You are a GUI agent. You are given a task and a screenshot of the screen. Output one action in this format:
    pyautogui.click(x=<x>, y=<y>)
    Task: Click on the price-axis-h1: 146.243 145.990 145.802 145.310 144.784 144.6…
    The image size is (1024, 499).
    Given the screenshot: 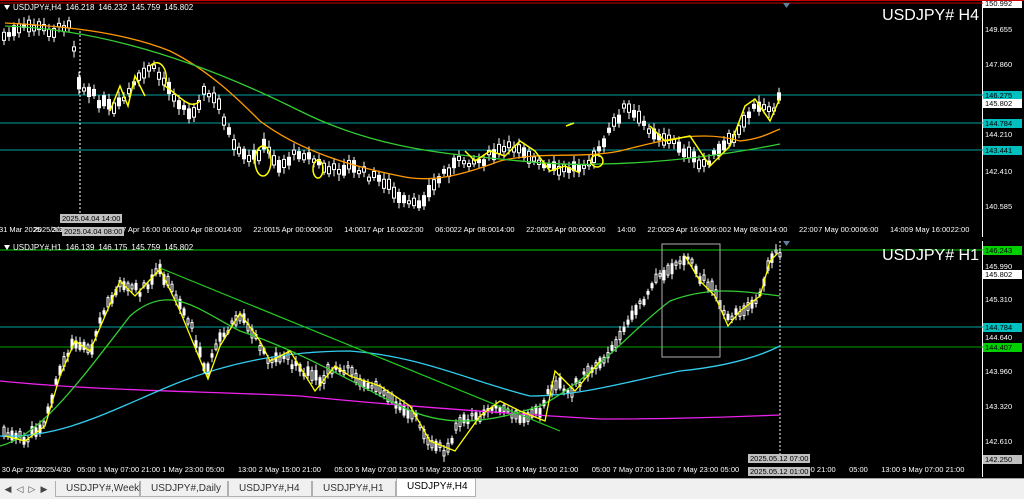 What is the action you would take?
    pyautogui.click(x=1003, y=359)
    